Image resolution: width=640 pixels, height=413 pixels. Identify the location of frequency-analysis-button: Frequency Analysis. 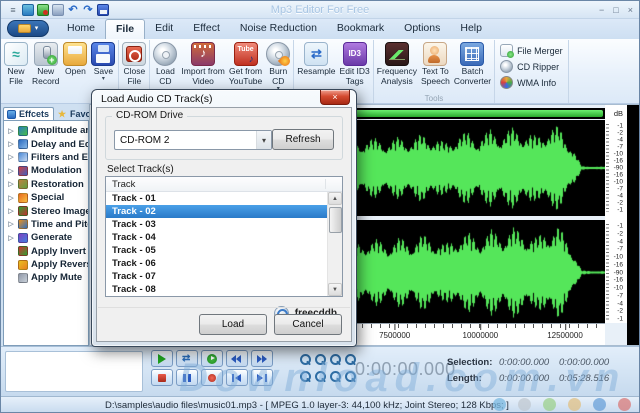
(397, 67).